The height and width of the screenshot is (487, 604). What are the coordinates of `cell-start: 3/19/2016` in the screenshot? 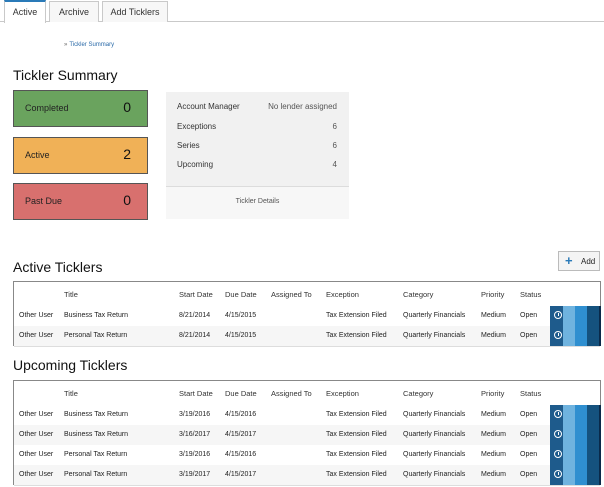 It's located at (195, 454).